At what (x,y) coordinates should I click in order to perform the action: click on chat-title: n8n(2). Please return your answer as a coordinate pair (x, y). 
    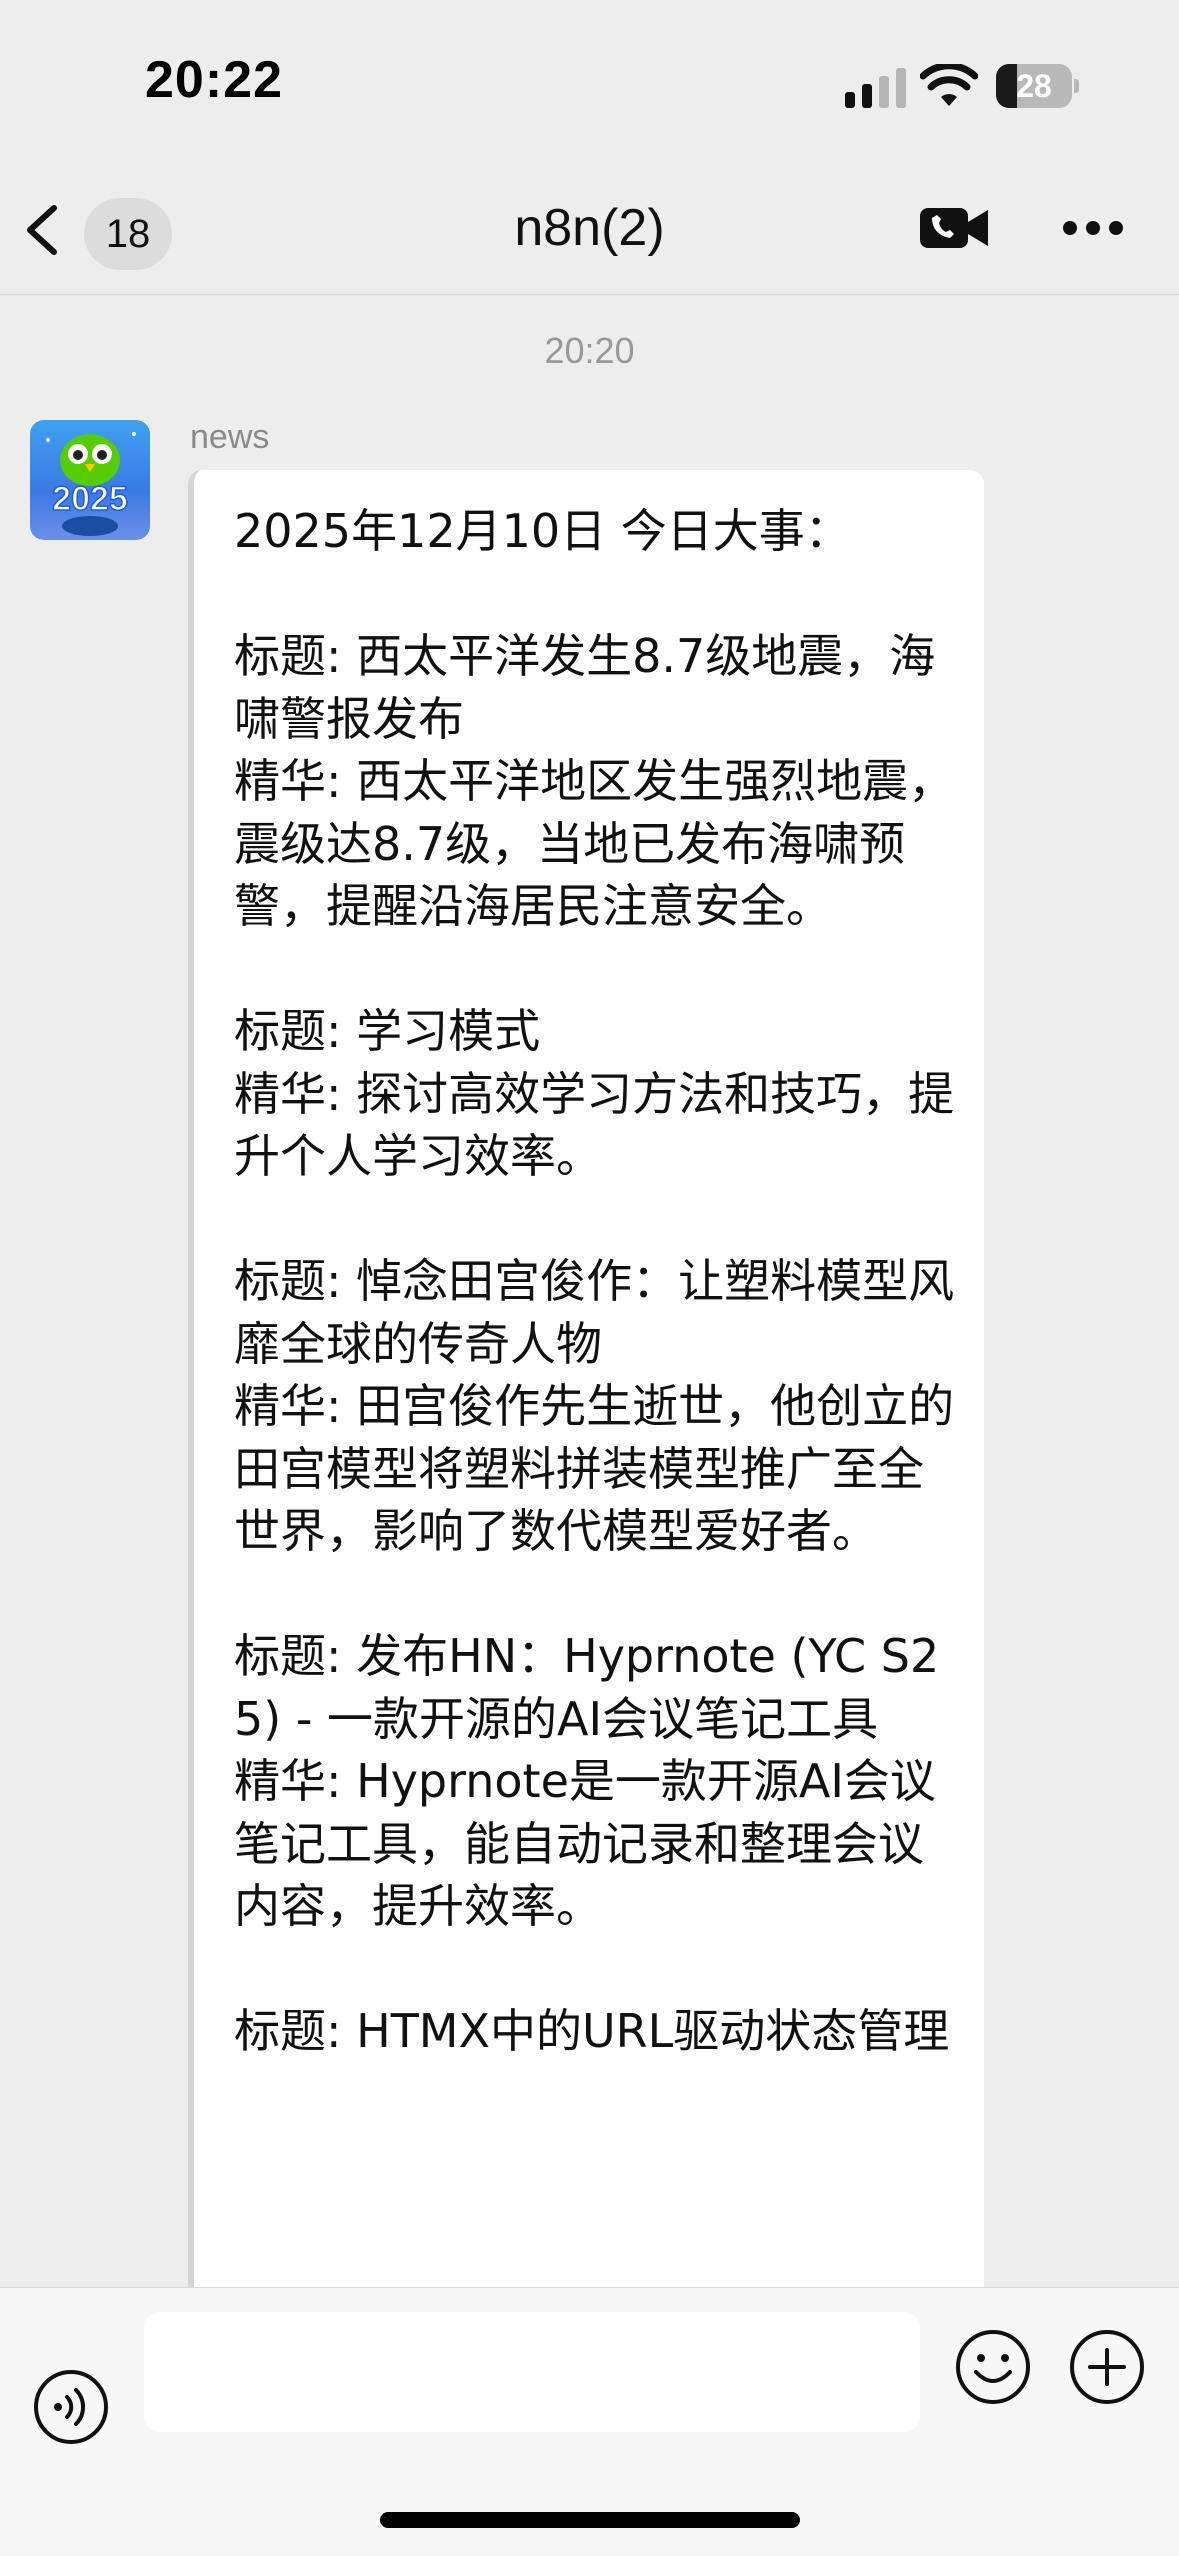
    Looking at the image, I should click on (589, 228).